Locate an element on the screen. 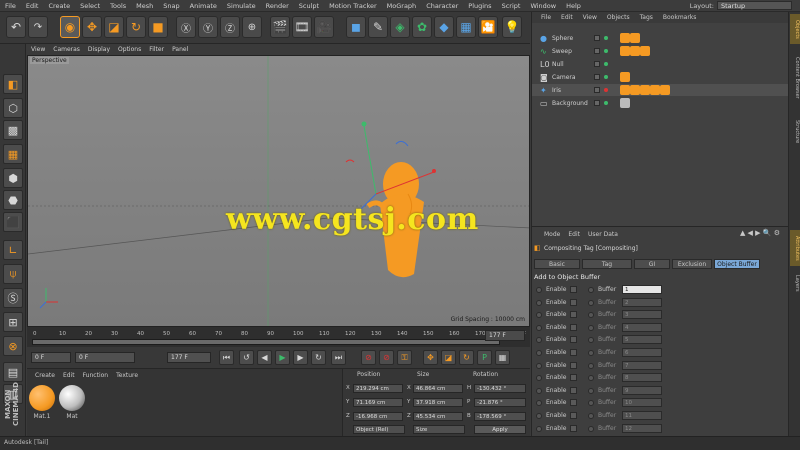  menu-character: Character is located at coordinates (442, 6).